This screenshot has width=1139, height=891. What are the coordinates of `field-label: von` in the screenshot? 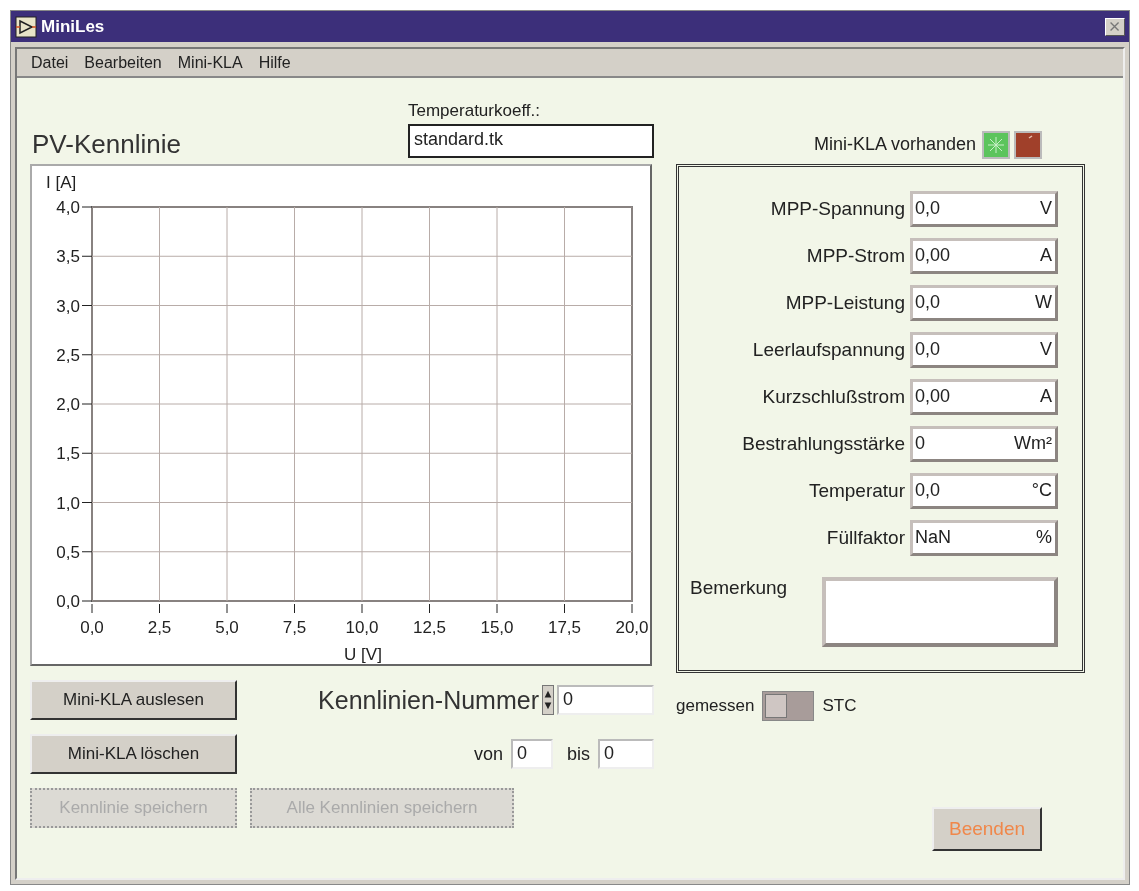 It's located at (488, 754).